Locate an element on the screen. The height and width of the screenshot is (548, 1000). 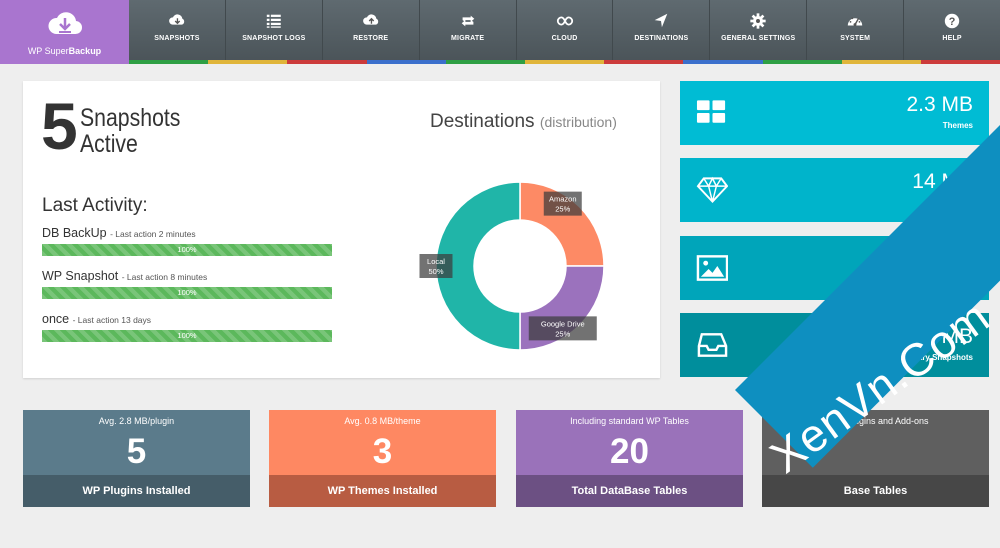
logo: WP SuperBackup is located at coordinates (64, 32).